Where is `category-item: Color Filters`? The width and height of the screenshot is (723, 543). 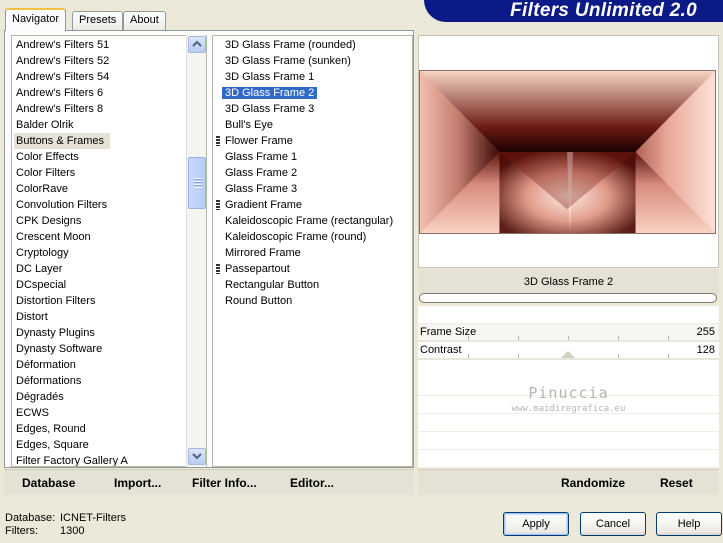 category-item: Color Filters is located at coordinates (110, 173).